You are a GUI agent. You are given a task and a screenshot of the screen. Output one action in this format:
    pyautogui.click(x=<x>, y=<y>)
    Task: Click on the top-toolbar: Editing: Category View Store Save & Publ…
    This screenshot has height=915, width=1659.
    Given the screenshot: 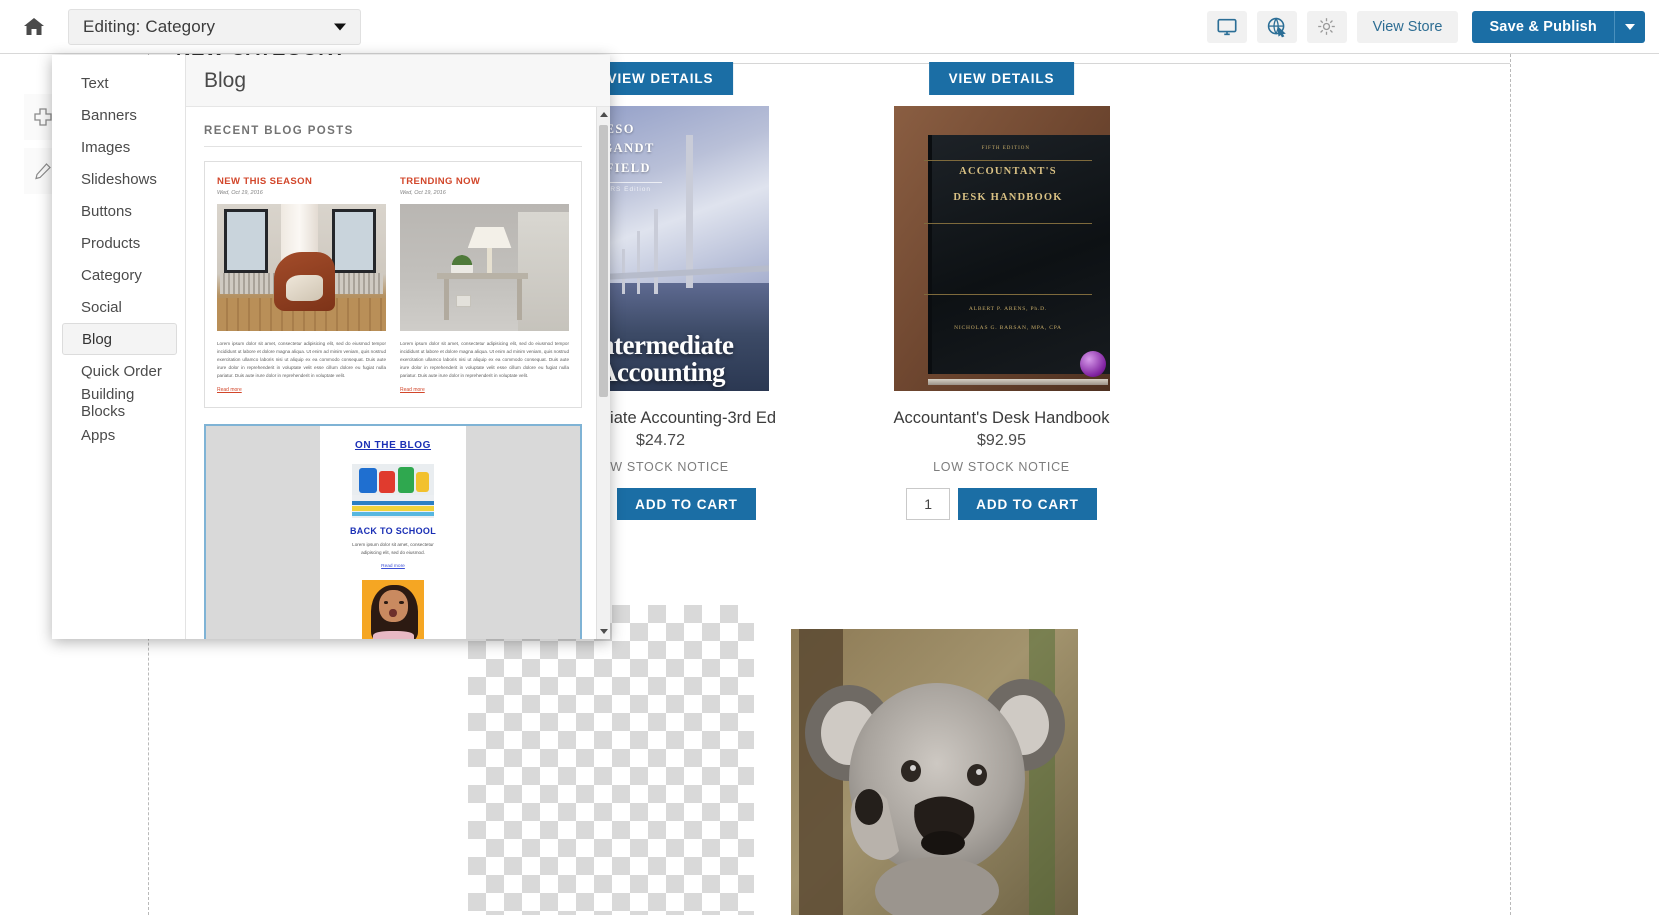 What is the action you would take?
    pyautogui.click(x=829, y=27)
    